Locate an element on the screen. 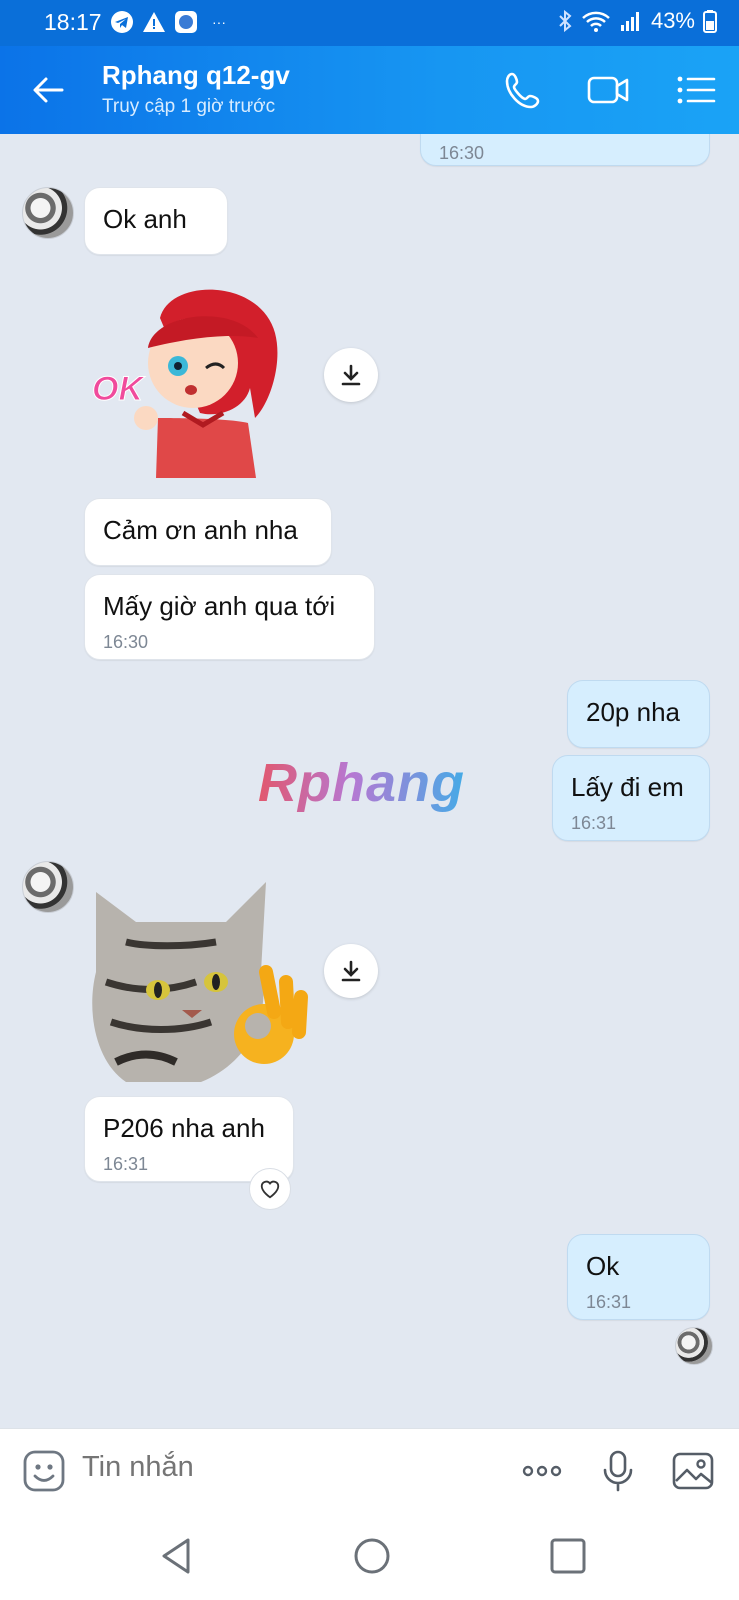  chat-header: Rphang q12-gv Truy cập 1 giờ trước is located at coordinates (369, 90).